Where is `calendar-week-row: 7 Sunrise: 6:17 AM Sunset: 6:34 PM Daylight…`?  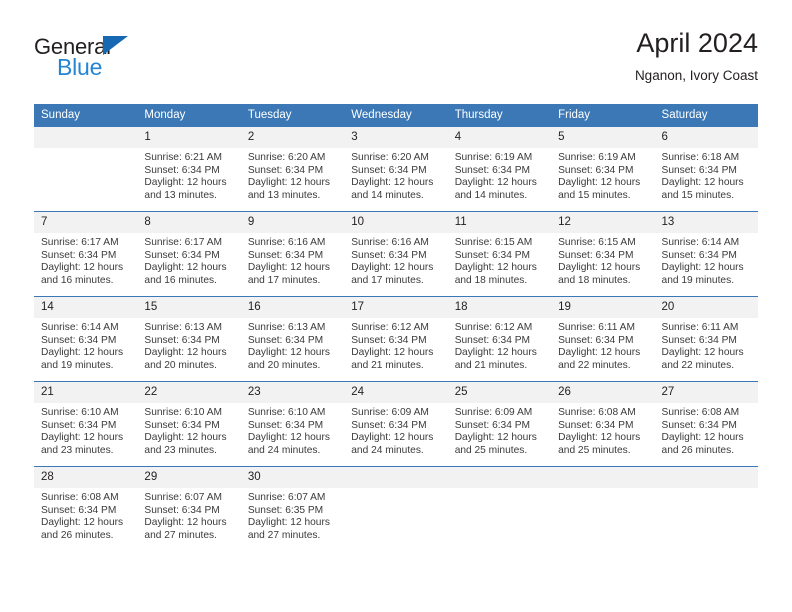 calendar-week-row: 7 Sunrise: 6:17 AM Sunset: 6:34 PM Daylight… is located at coordinates (396, 254).